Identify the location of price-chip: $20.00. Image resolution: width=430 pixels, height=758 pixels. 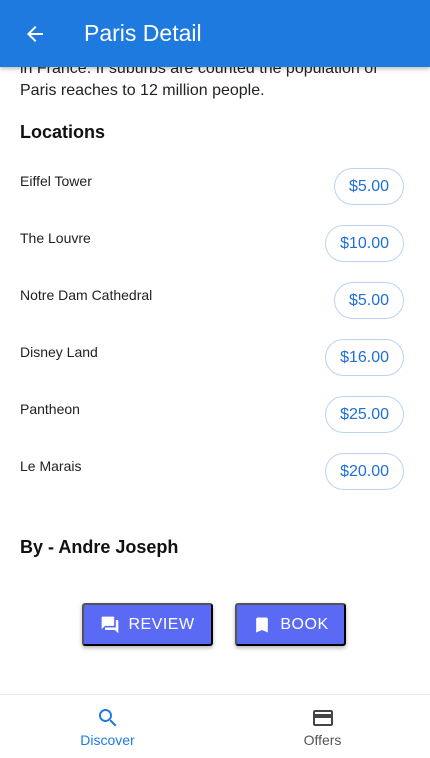
(364, 471).